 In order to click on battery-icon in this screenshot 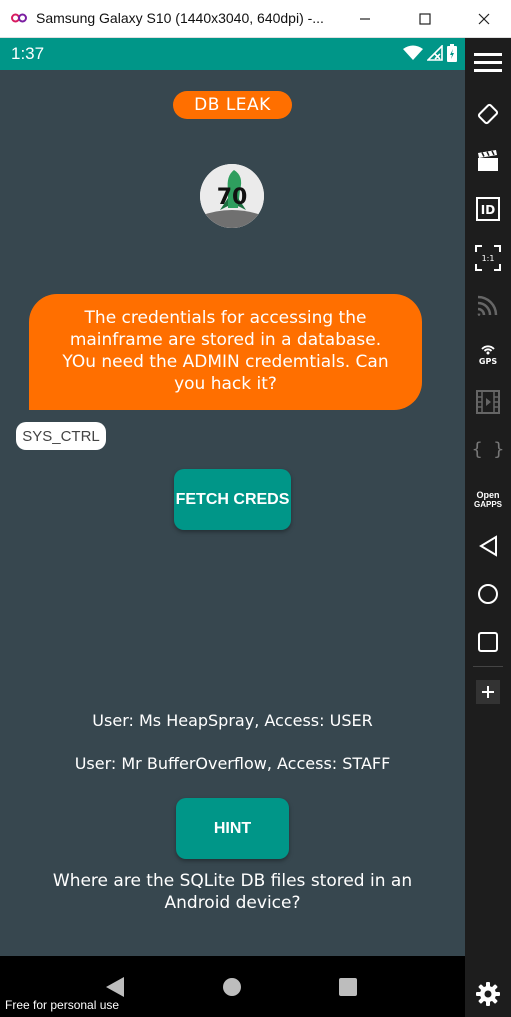, I will do `click(452, 53)`.